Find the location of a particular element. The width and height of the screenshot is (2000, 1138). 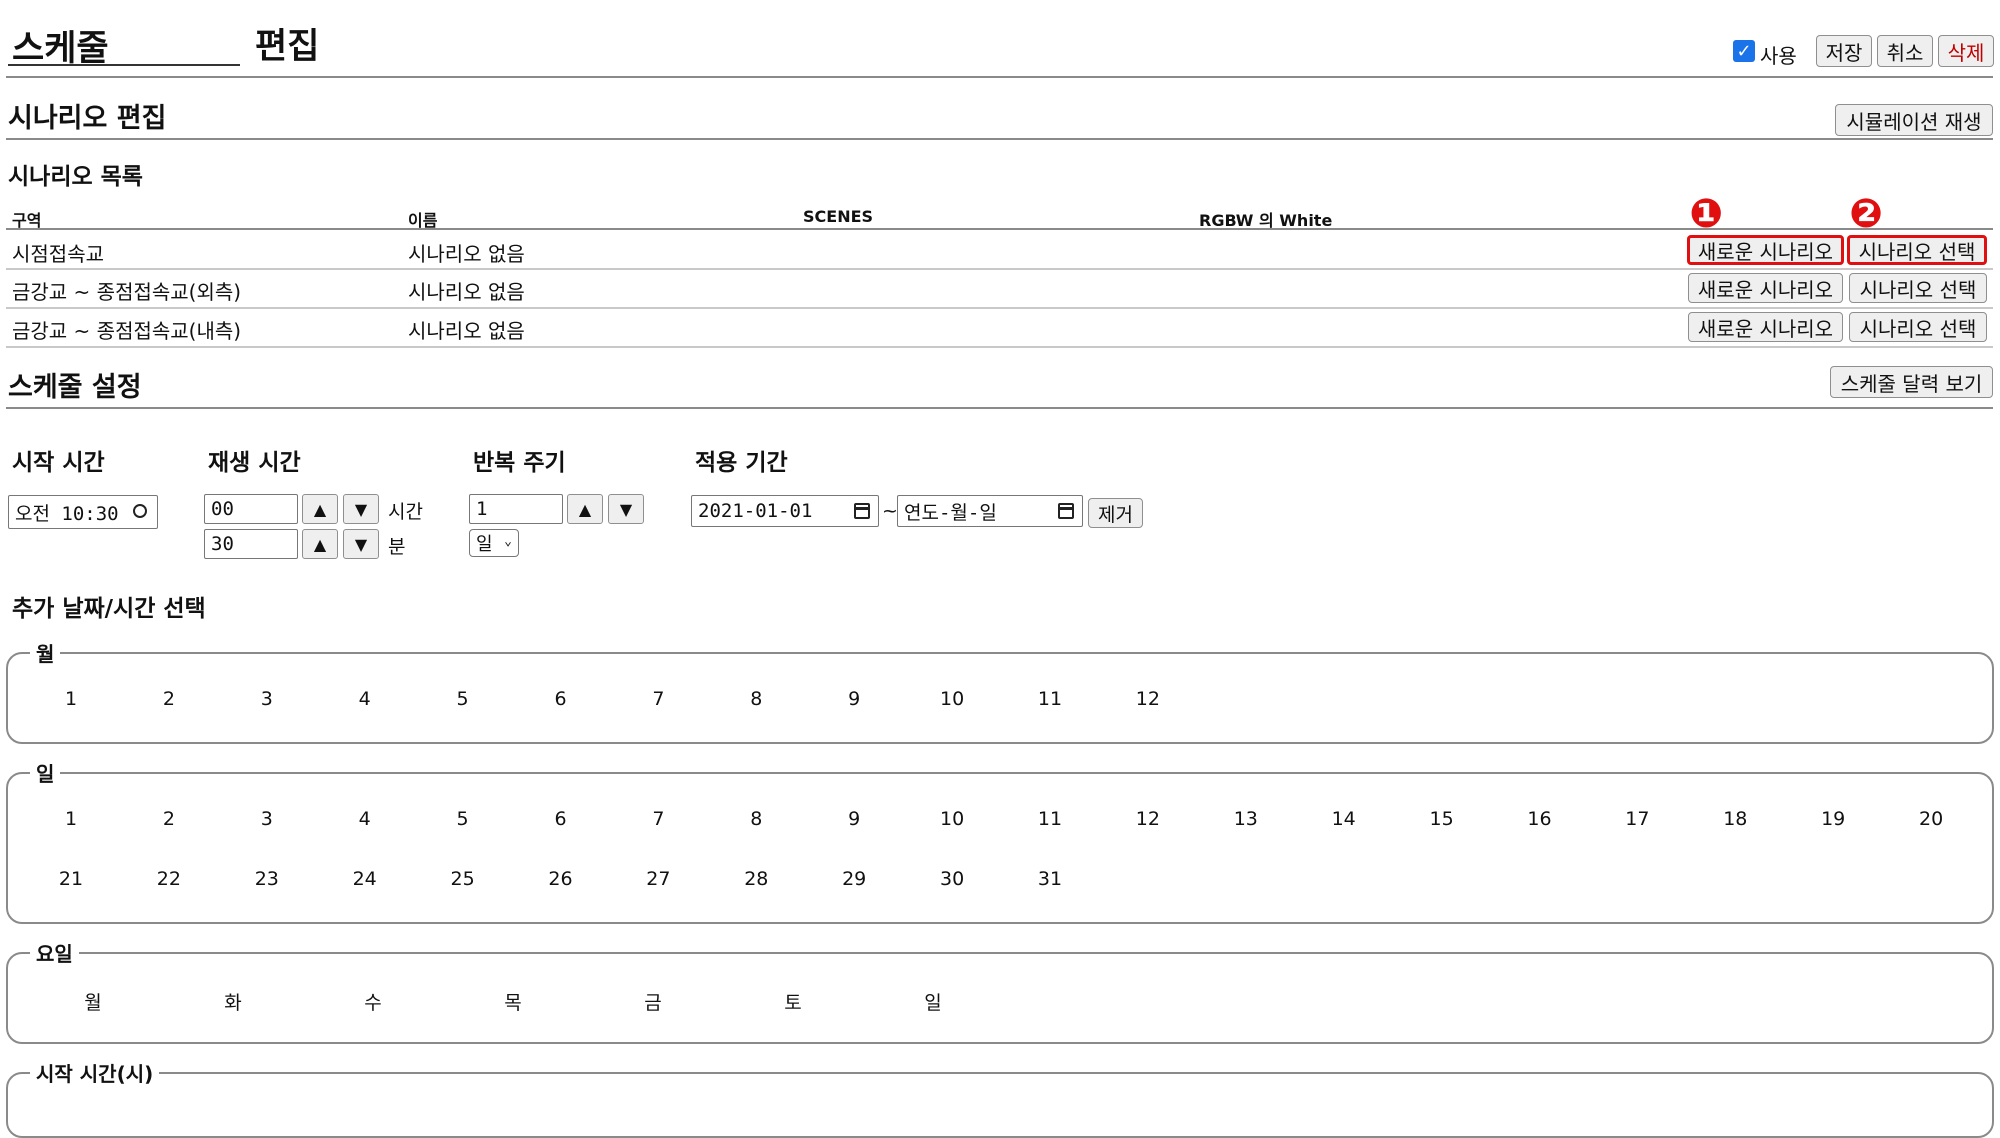

save-button: 저장 is located at coordinates (1844, 51).